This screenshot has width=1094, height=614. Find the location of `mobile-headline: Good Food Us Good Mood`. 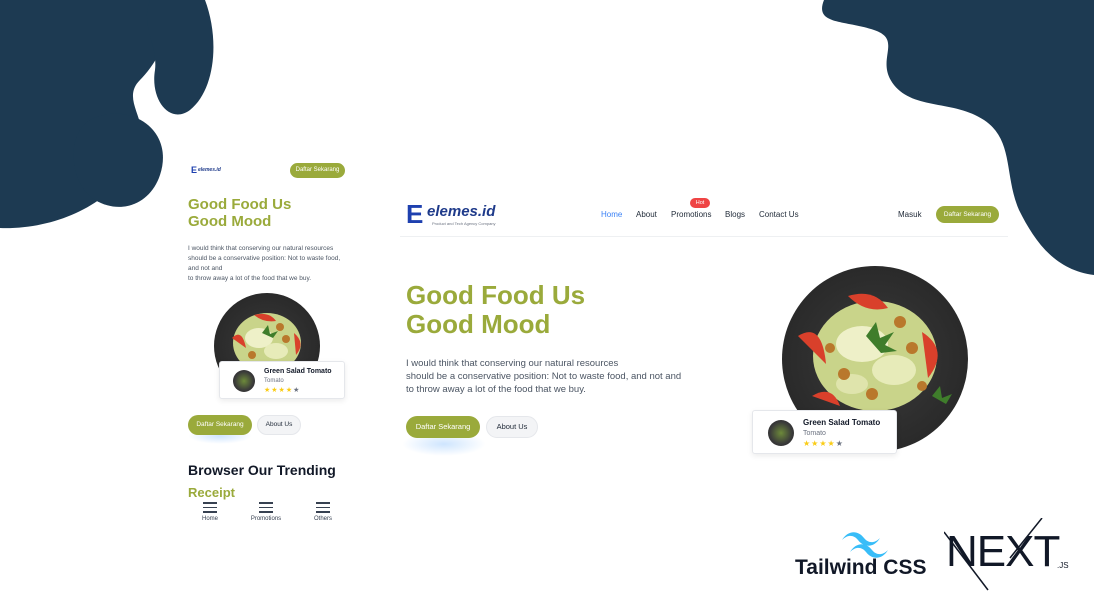

mobile-headline: Good Food Us Good Mood is located at coordinates (240, 213).